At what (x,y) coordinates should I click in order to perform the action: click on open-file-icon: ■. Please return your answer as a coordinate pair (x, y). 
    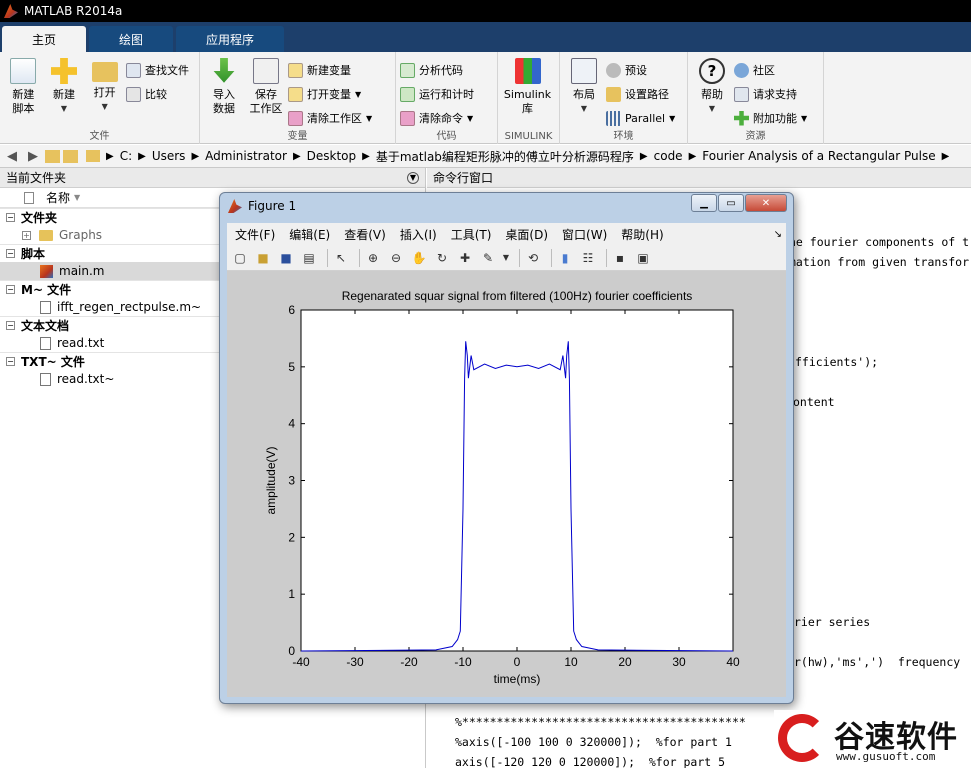
    Looking at the image, I should click on (263, 258).